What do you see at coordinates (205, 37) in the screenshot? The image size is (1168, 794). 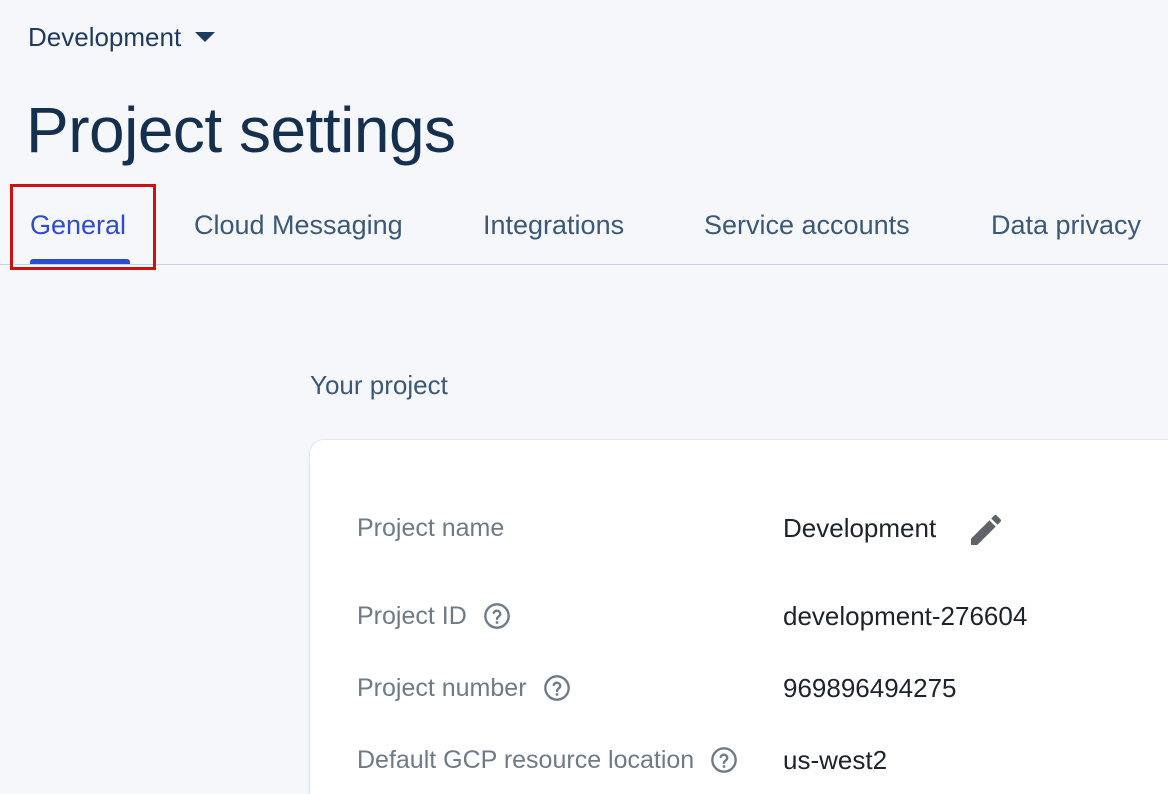 I see `caret-down-icon` at bounding box center [205, 37].